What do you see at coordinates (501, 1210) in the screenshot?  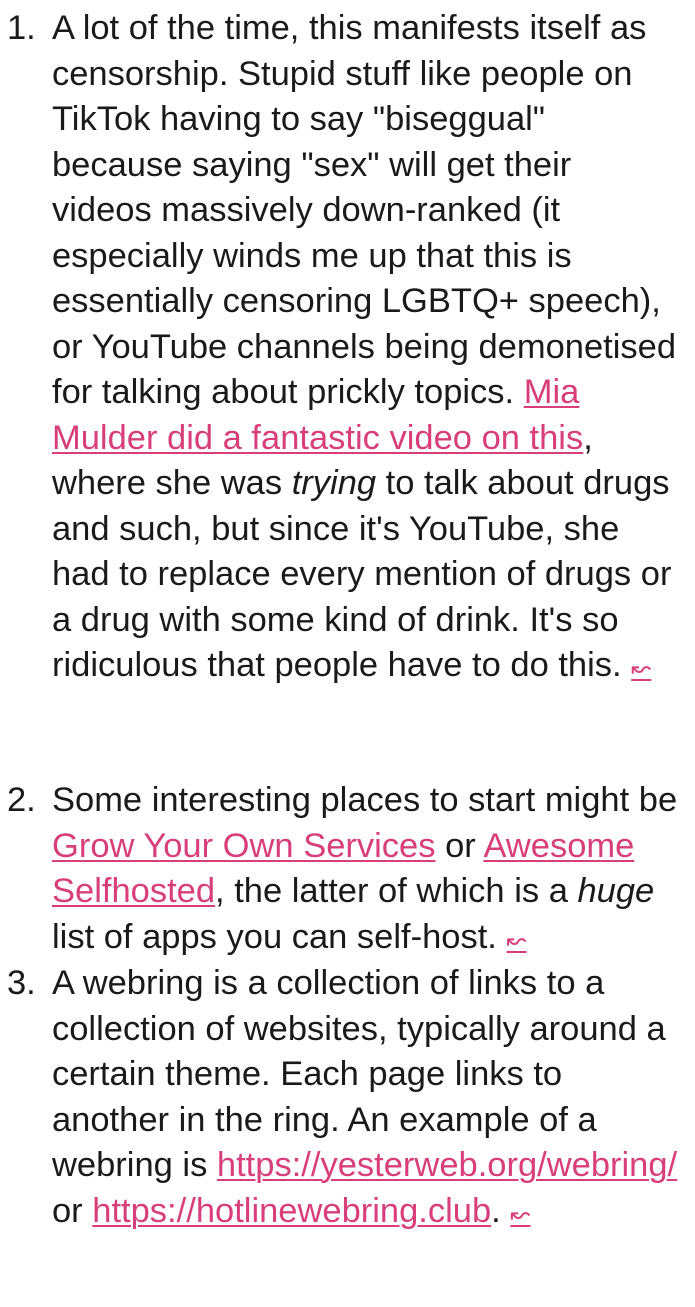 I see `footnote-text: .` at bounding box center [501, 1210].